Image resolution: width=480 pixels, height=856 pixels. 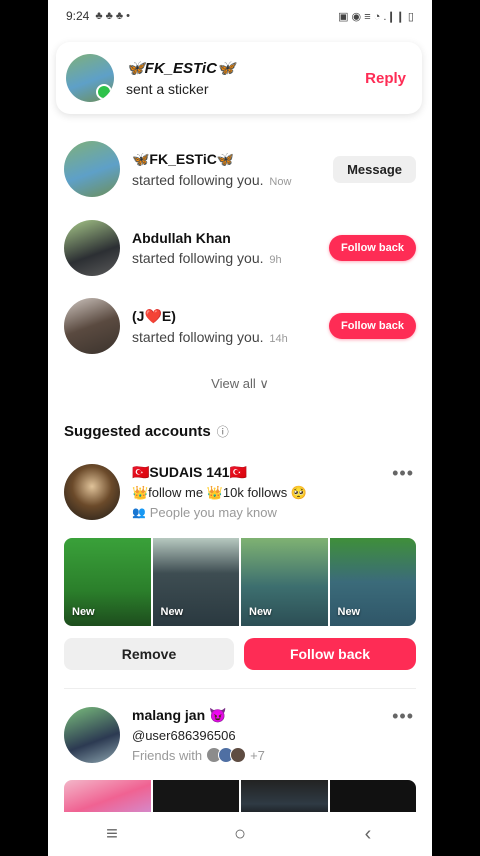 I want to click on sticker-notification-card: 🦋FK_ESTiC🦋 sent a sticker Reply, so click(x=239, y=78).